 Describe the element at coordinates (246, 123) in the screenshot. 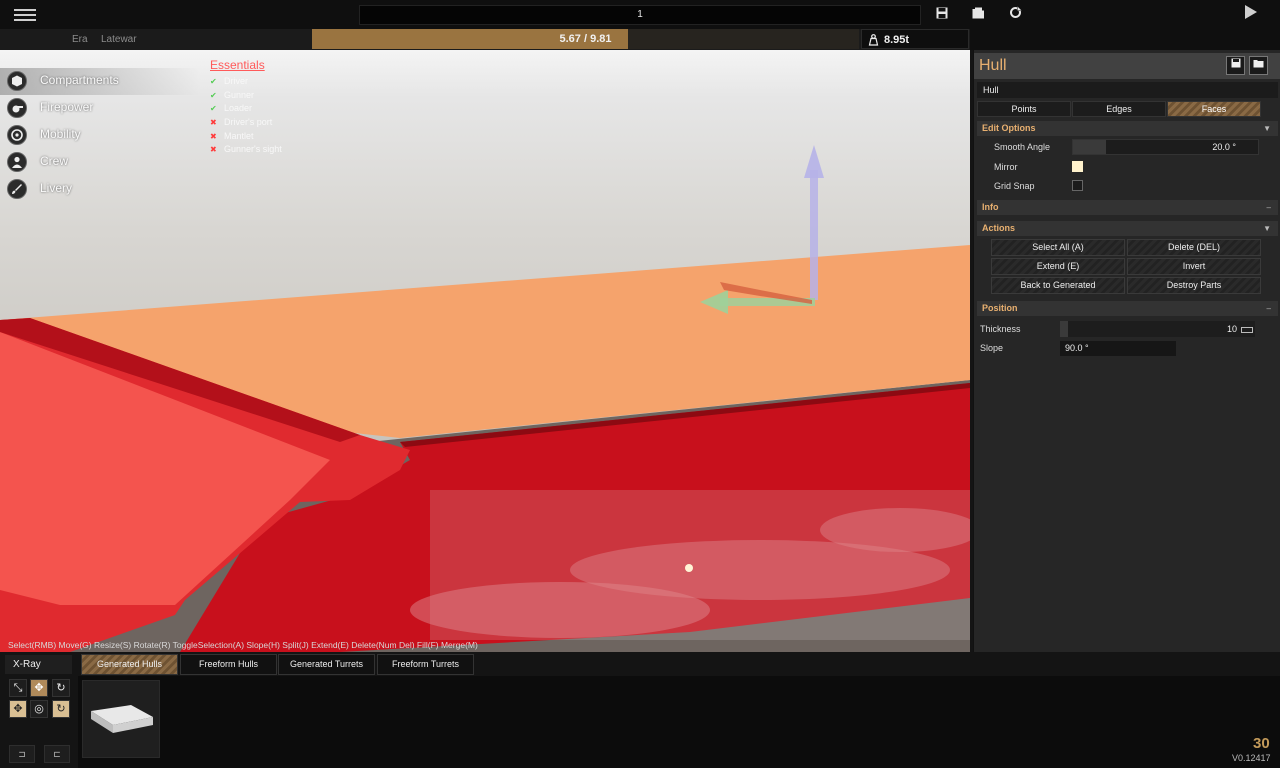

I see `essentials-item: ✖ Driver's port` at that location.